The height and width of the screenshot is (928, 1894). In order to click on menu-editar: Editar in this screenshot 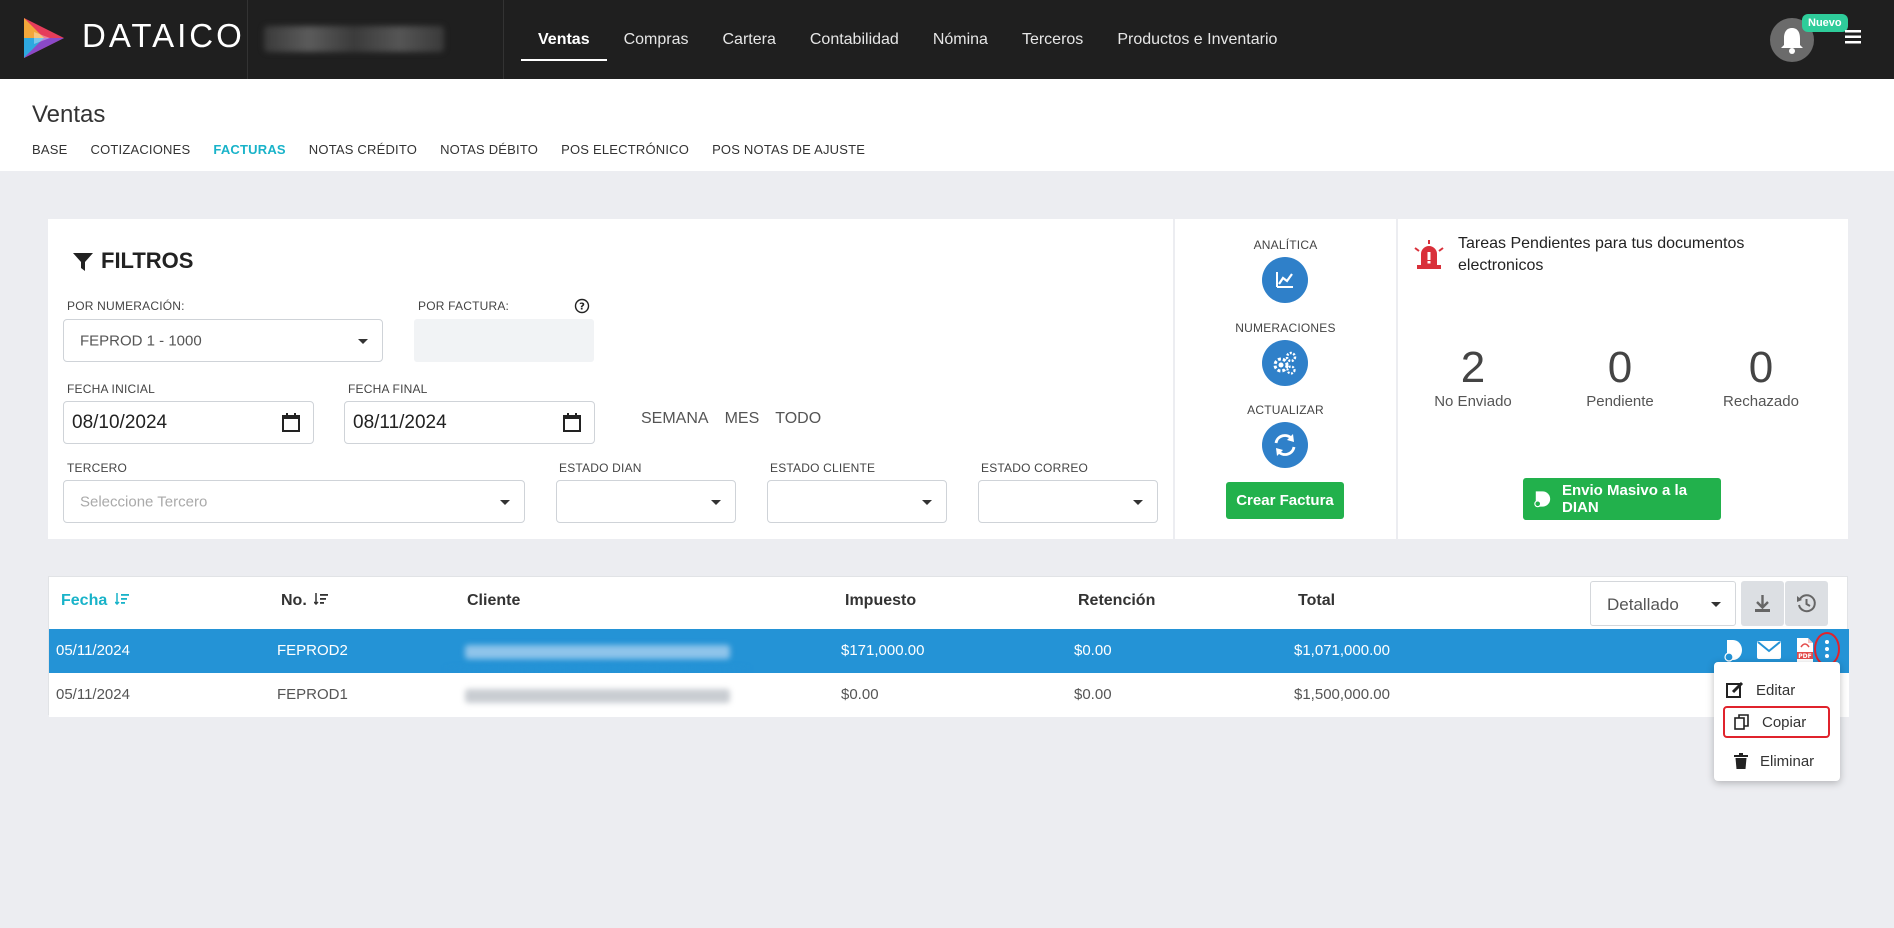, I will do `click(1760, 690)`.